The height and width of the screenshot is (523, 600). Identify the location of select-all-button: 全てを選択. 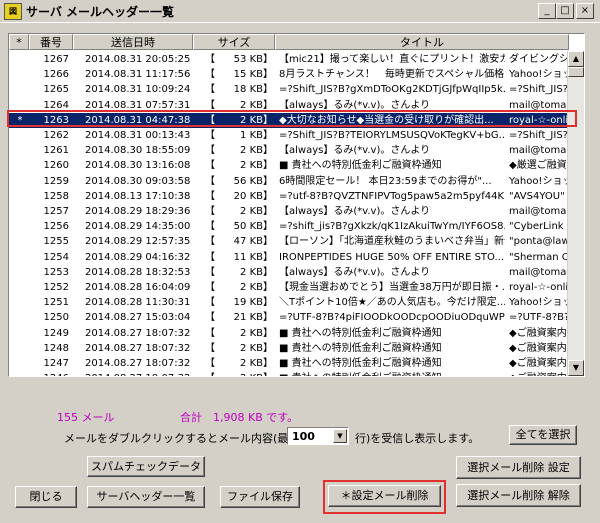
(543, 435).